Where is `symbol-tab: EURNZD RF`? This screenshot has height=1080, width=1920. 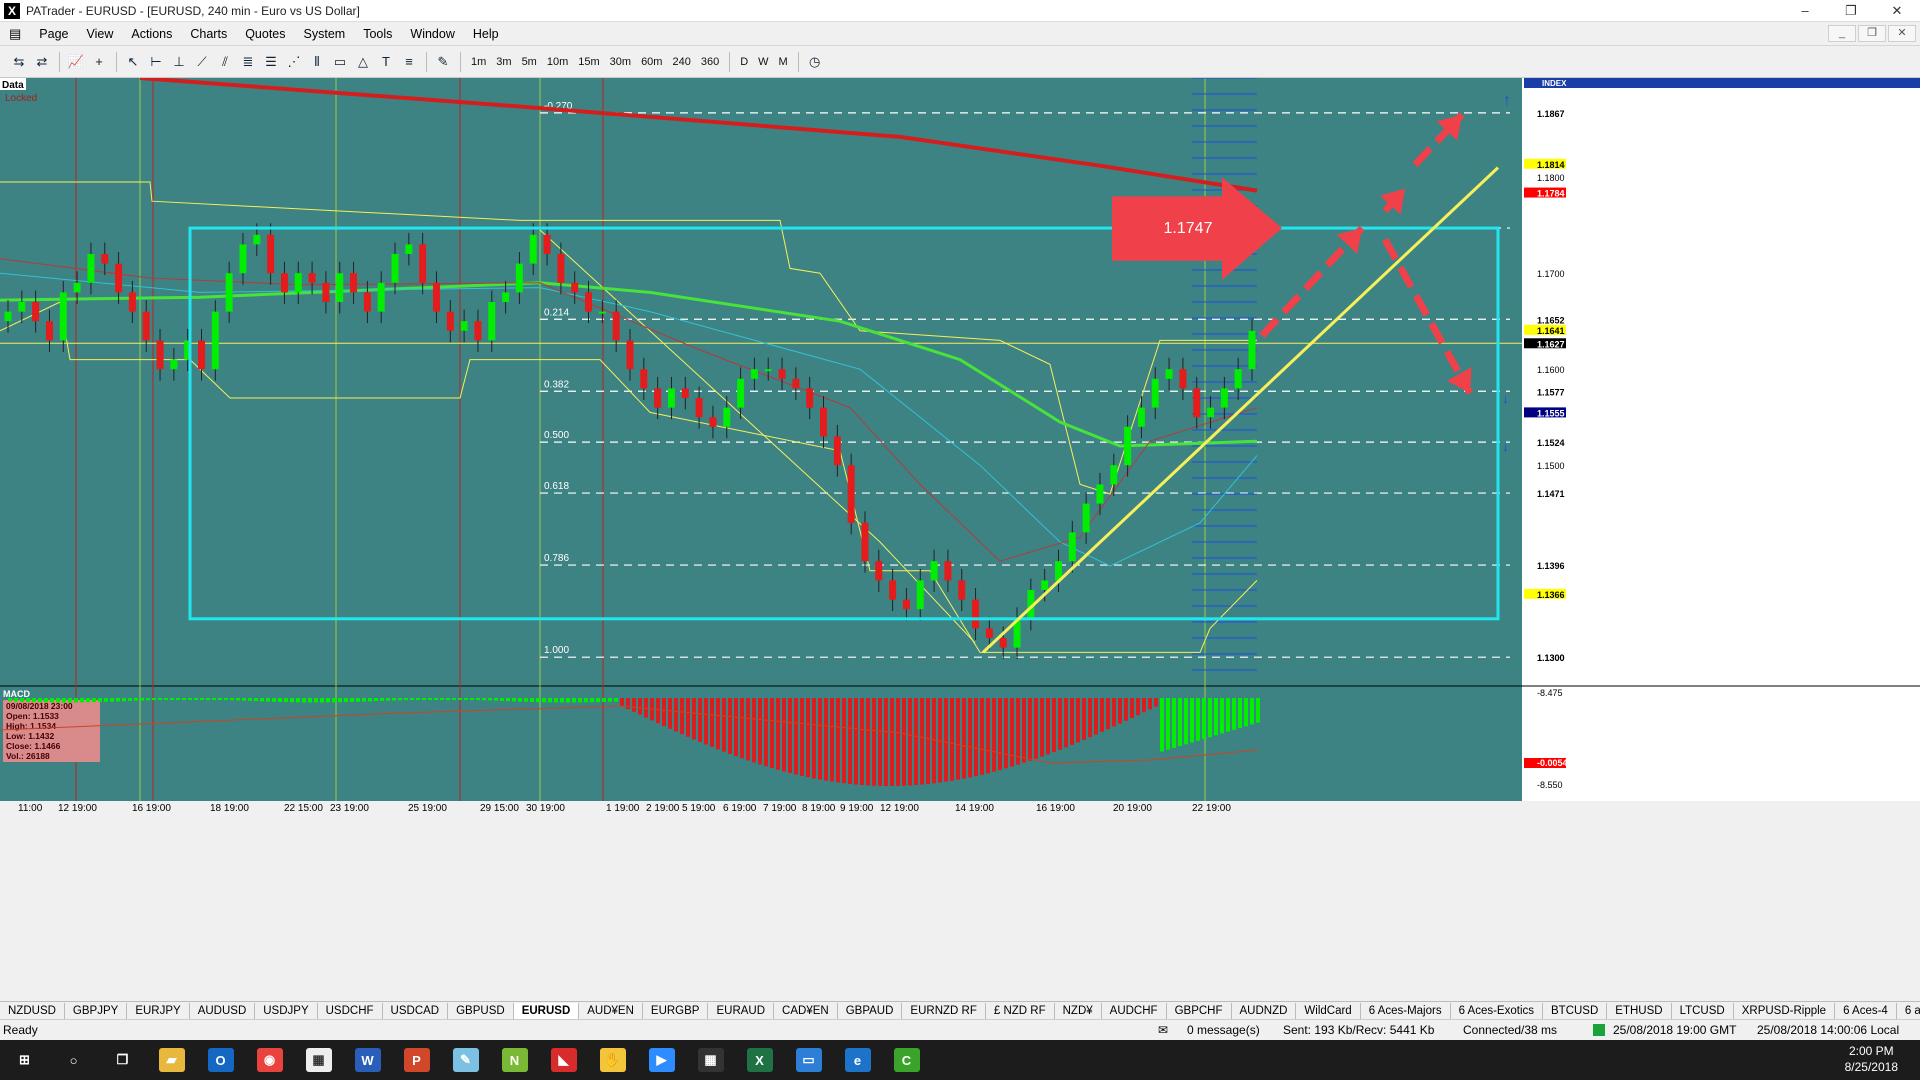
symbol-tab: EURNZD RF is located at coordinates (944, 1010).